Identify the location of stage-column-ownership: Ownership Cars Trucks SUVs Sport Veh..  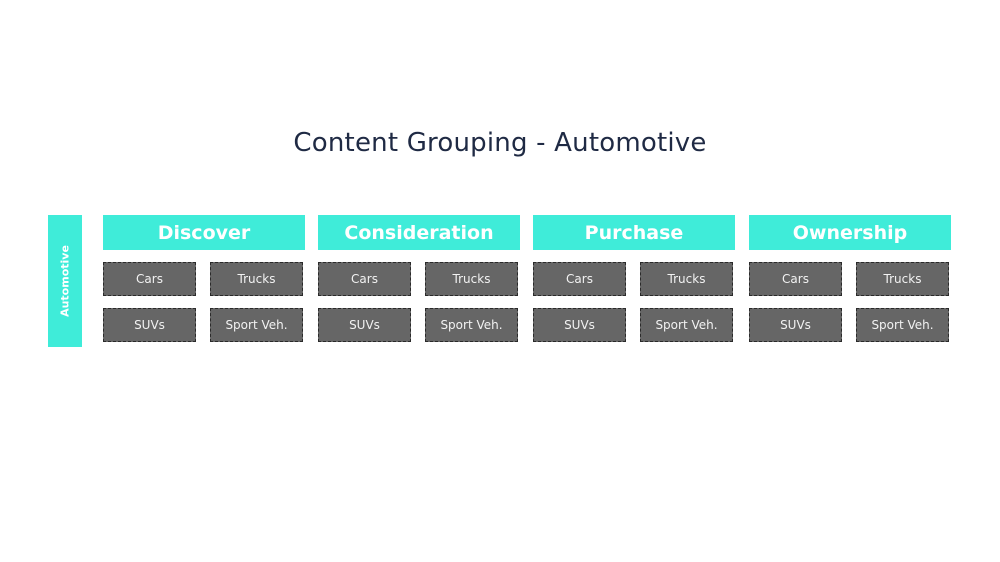
(850, 279).